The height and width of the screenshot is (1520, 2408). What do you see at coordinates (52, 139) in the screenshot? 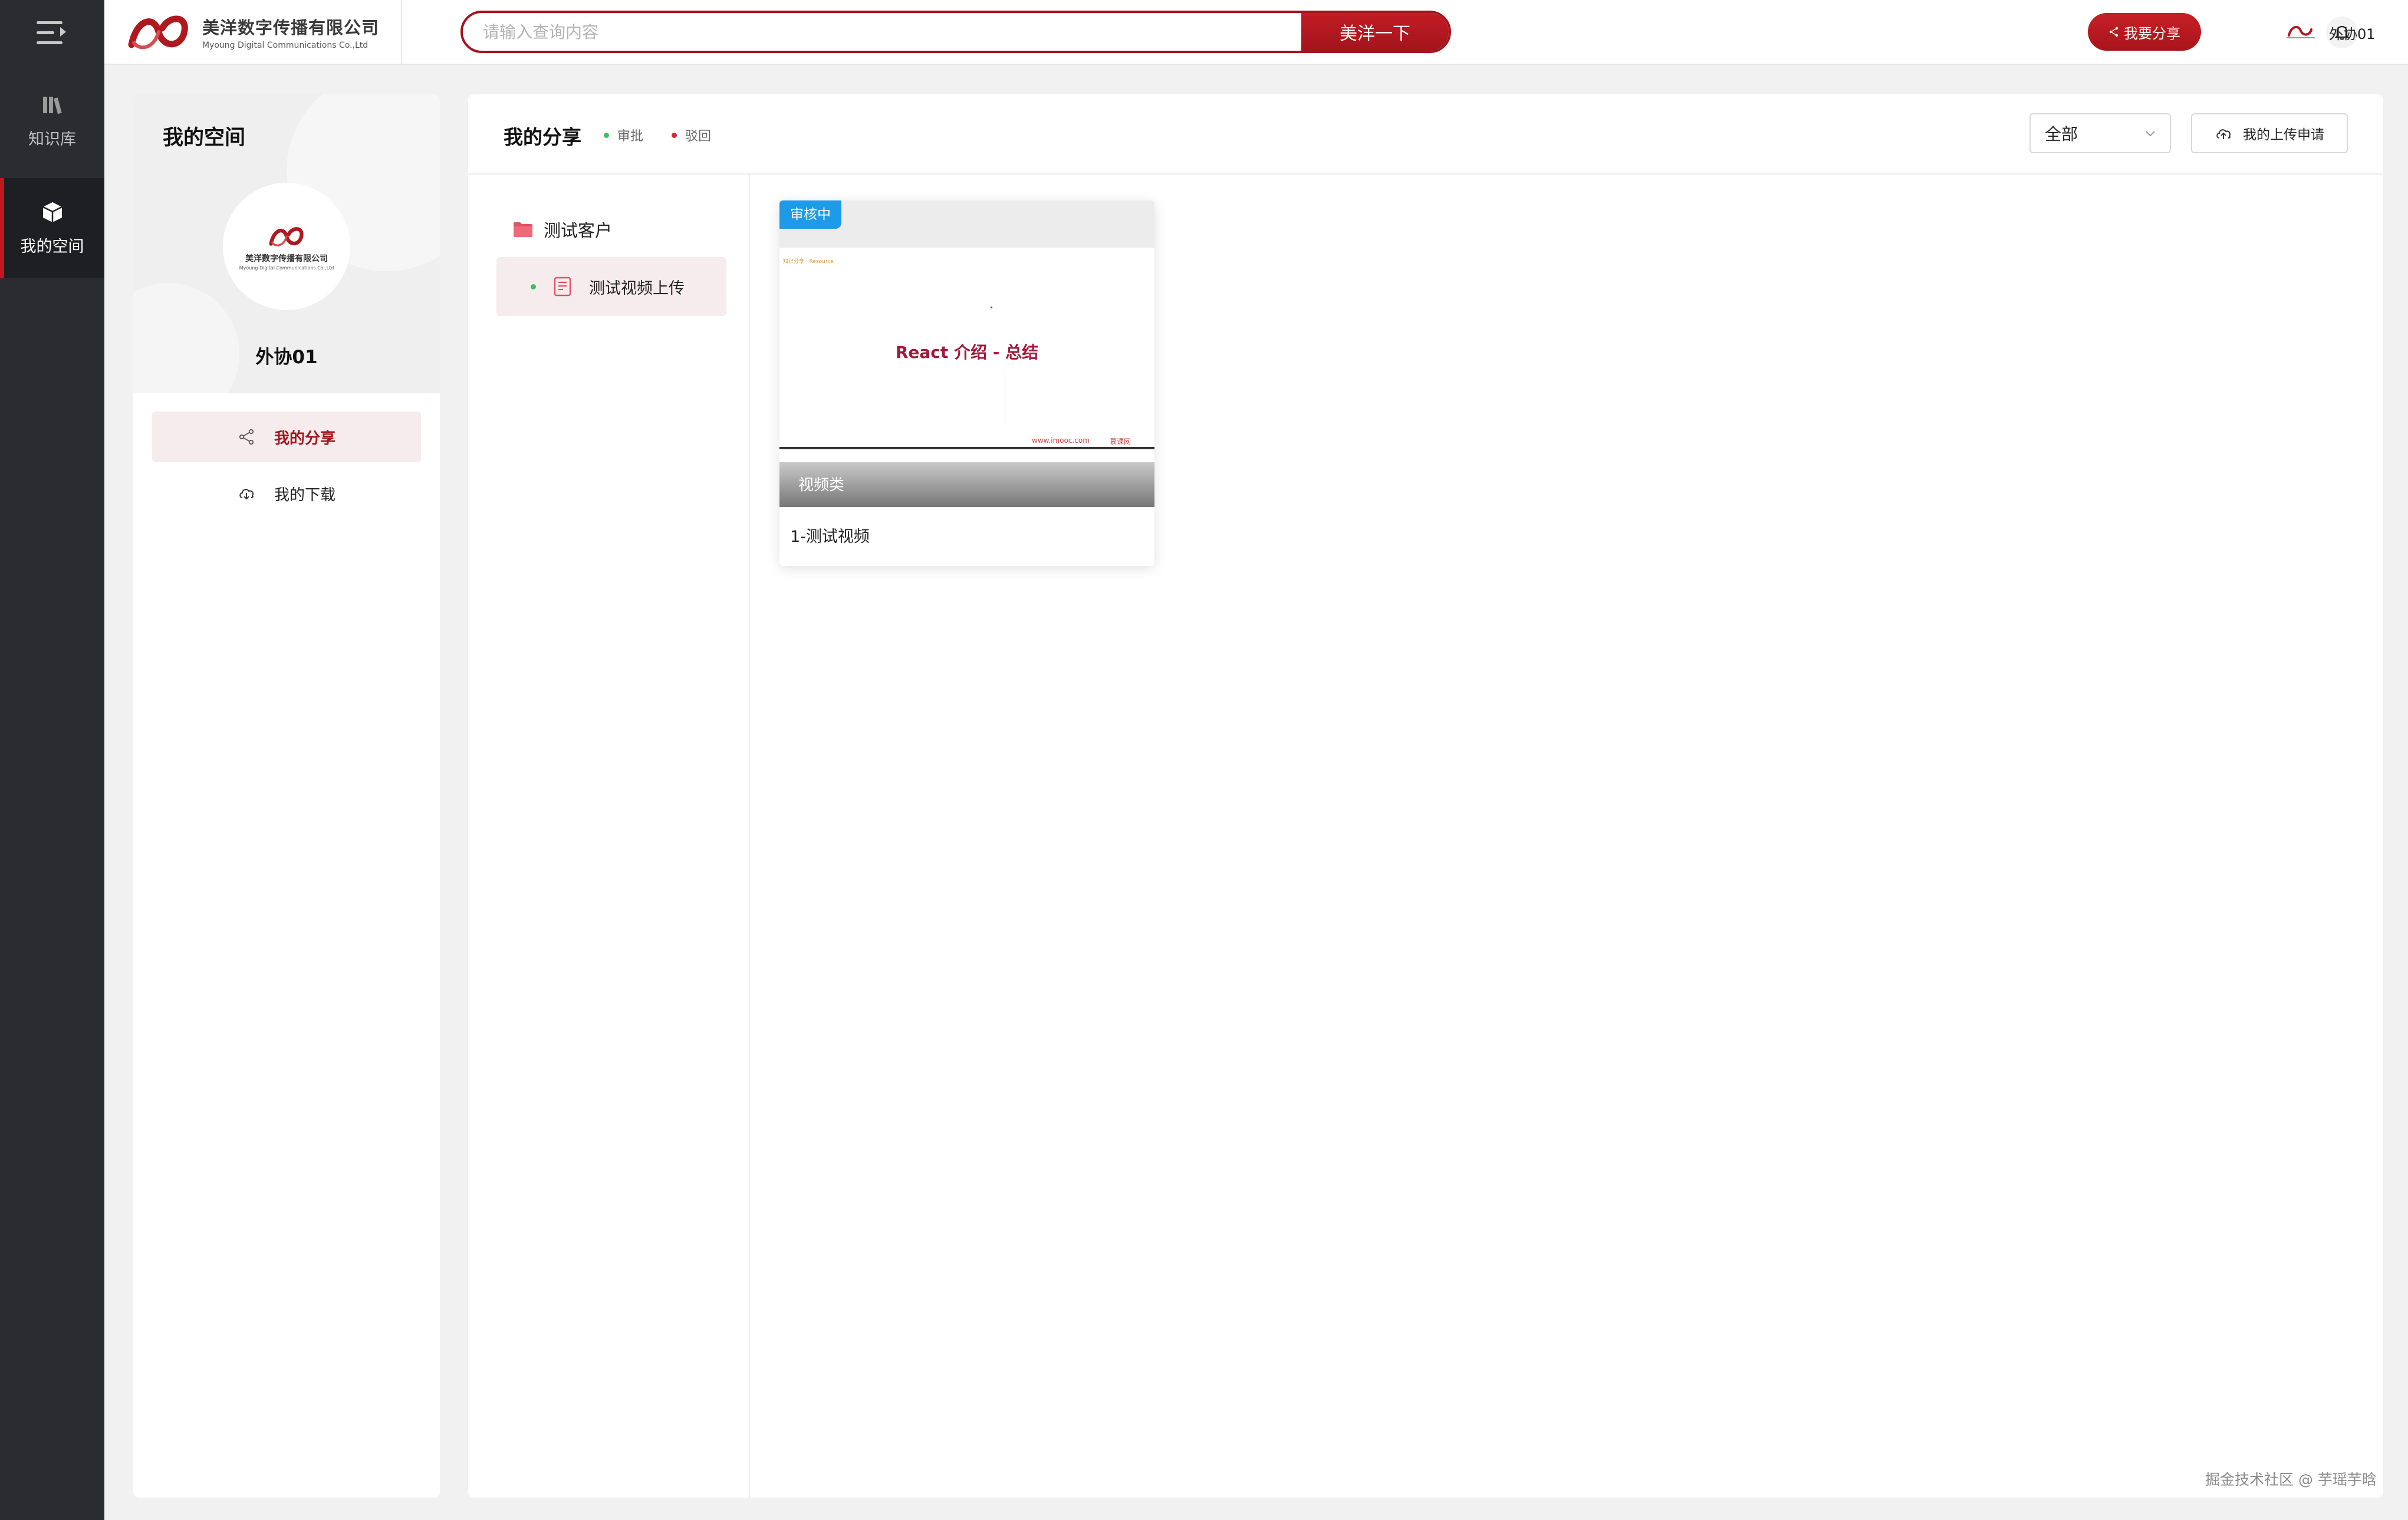
I see `nav-item-label: 知识库` at bounding box center [52, 139].